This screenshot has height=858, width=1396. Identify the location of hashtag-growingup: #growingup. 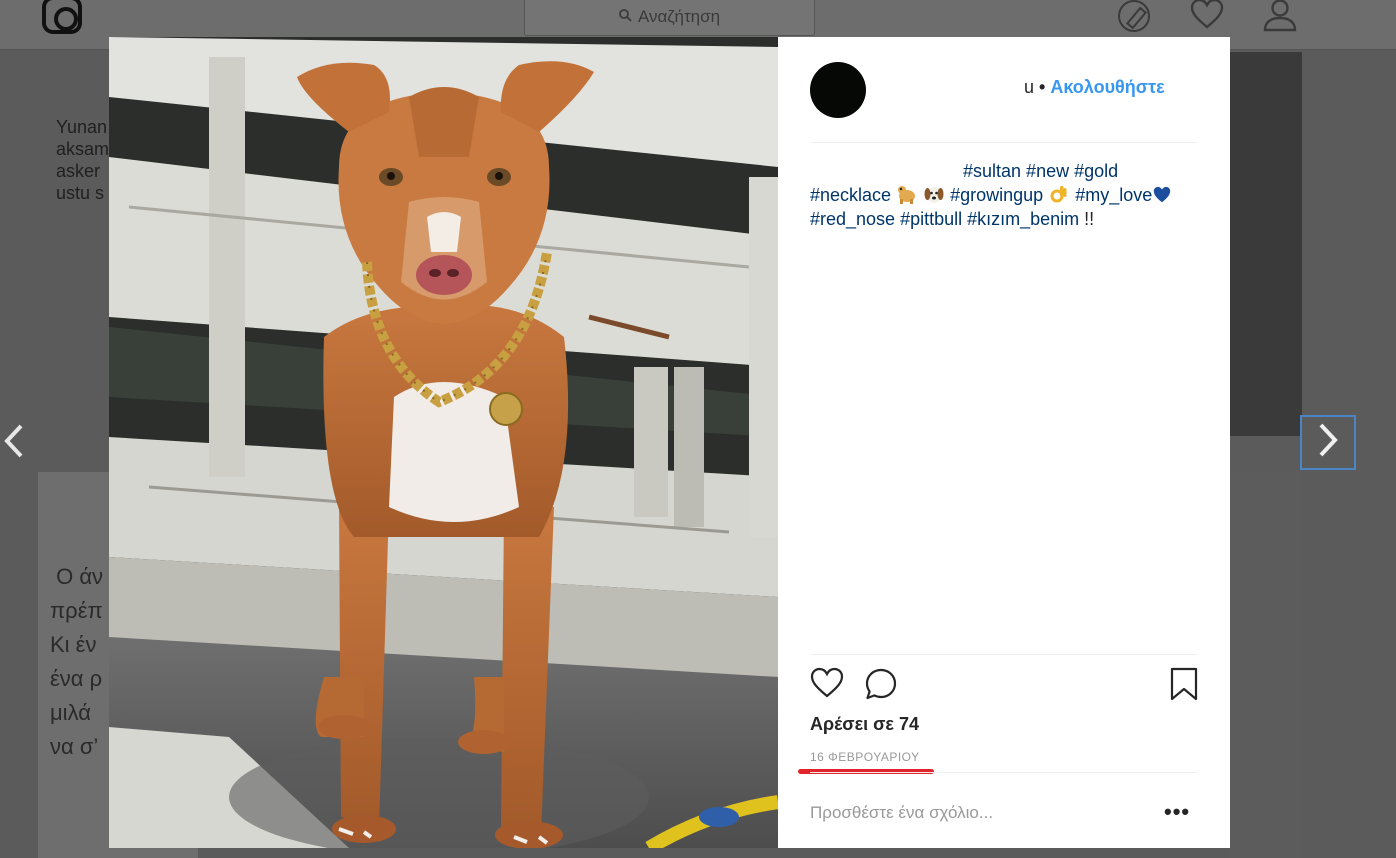
(996, 195).